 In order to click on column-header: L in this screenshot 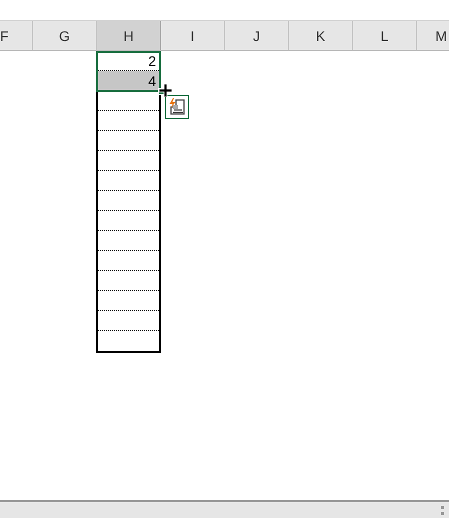, I will do `click(385, 35)`.